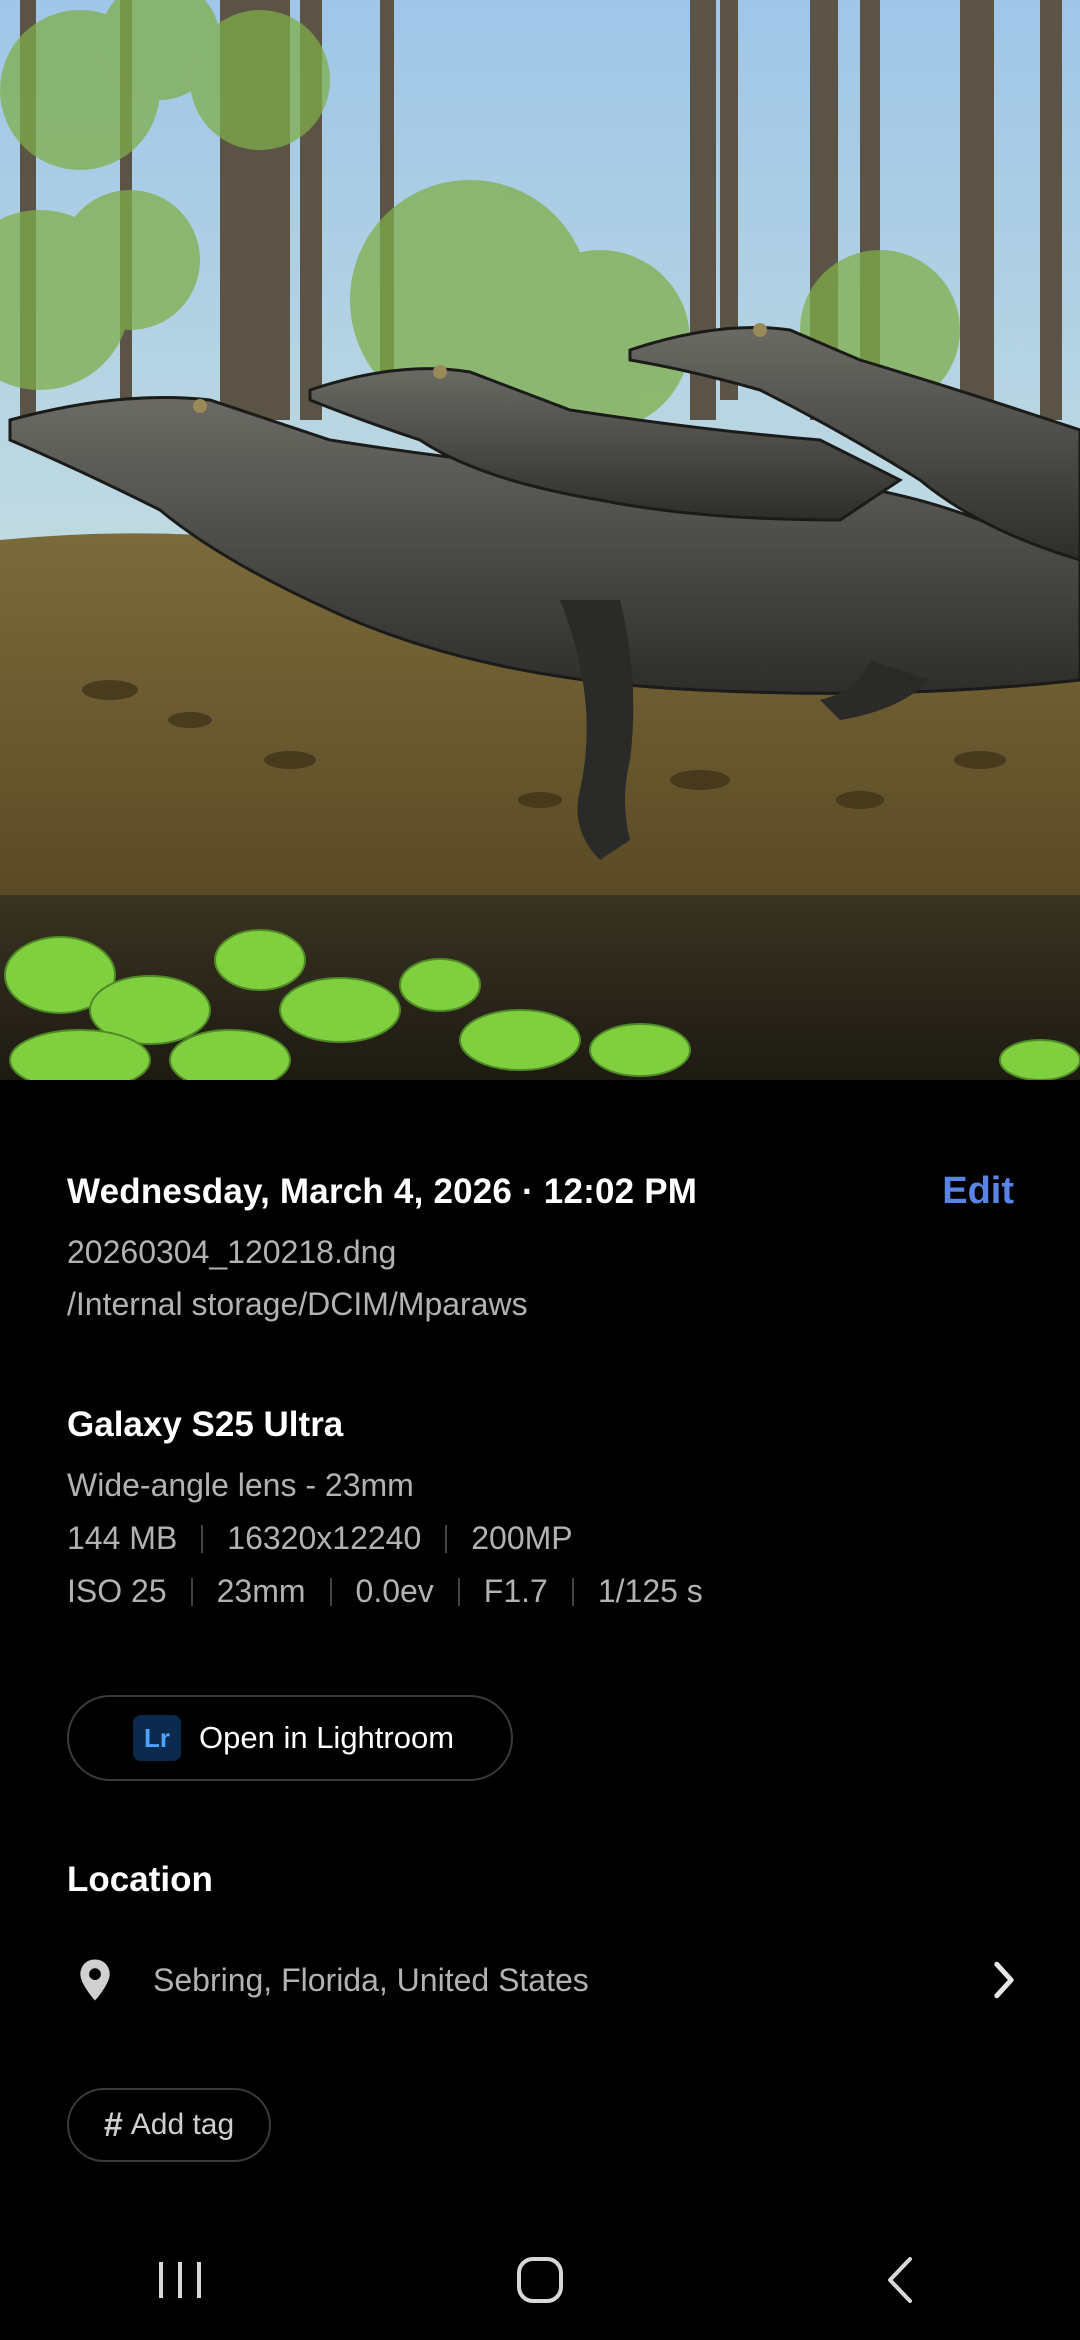 The width and height of the screenshot is (1080, 2340). I want to click on add-tag-button: # Add tag, so click(169, 2125).